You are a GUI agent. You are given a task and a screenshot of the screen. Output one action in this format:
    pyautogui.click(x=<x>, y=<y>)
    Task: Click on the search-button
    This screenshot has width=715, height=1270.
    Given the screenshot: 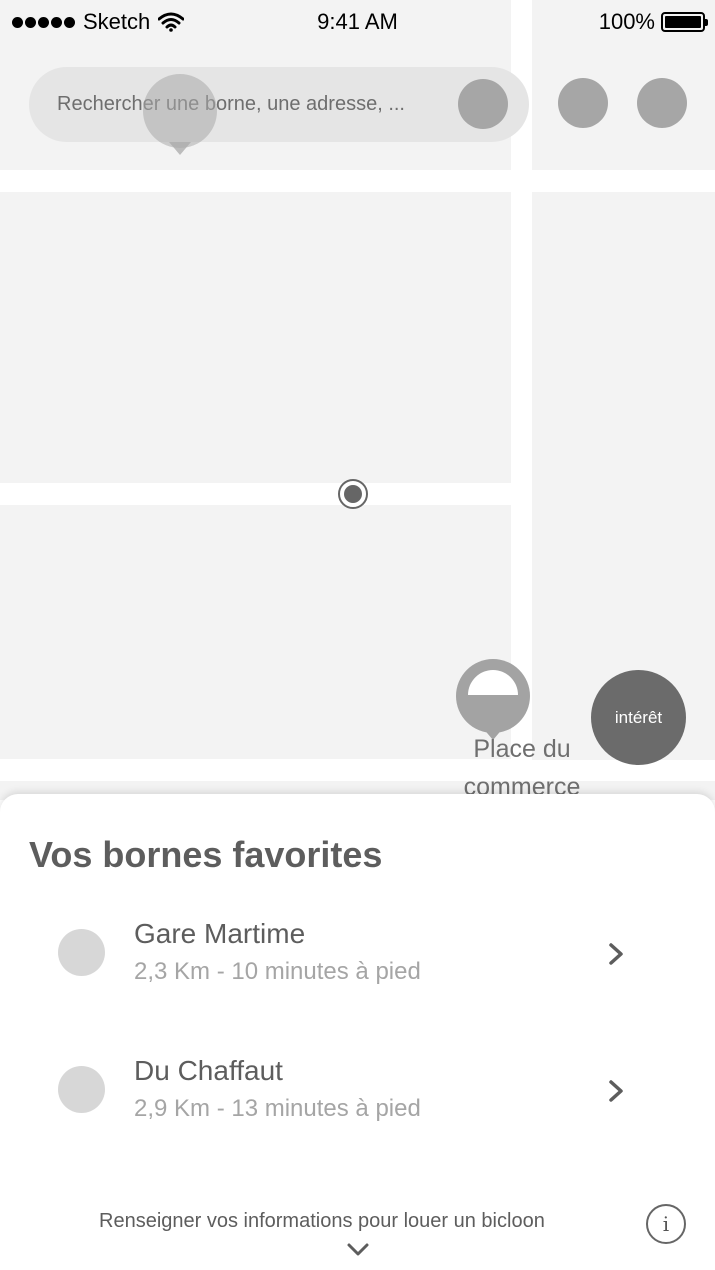 What is the action you would take?
    pyautogui.click(x=483, y=104)
    